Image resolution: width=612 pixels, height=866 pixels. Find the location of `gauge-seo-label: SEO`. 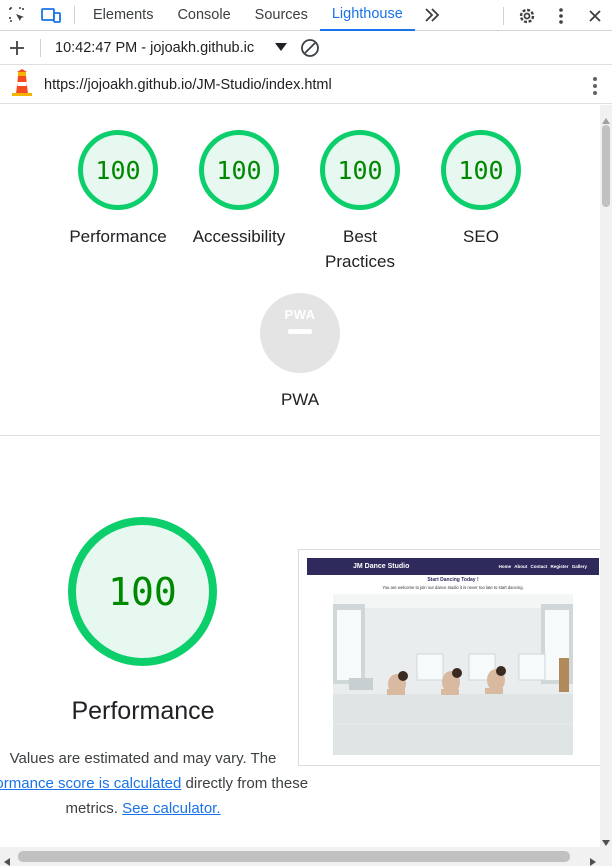

gauge-seo-label: SEO is located at coordinates (481, 236).